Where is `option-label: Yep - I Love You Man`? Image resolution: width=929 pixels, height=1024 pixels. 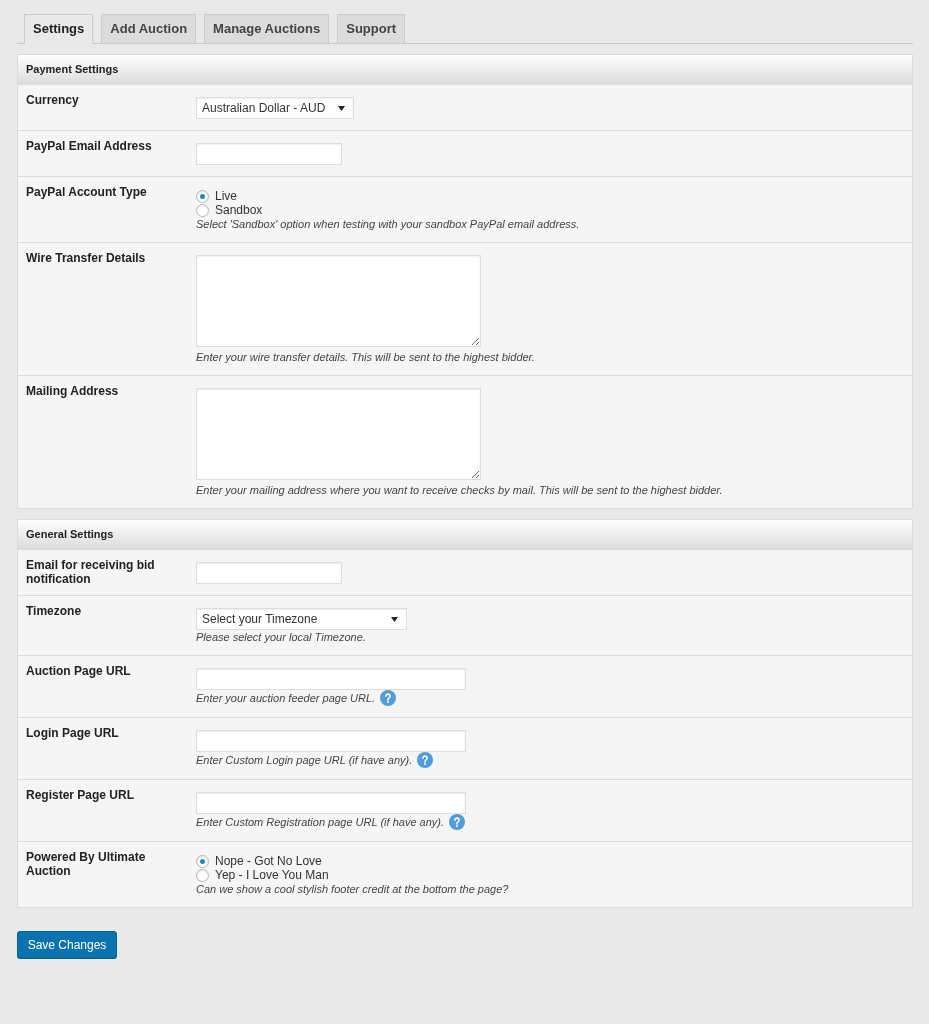 option-label: Yep - I Love You Man is located at coordinates (272, 875).